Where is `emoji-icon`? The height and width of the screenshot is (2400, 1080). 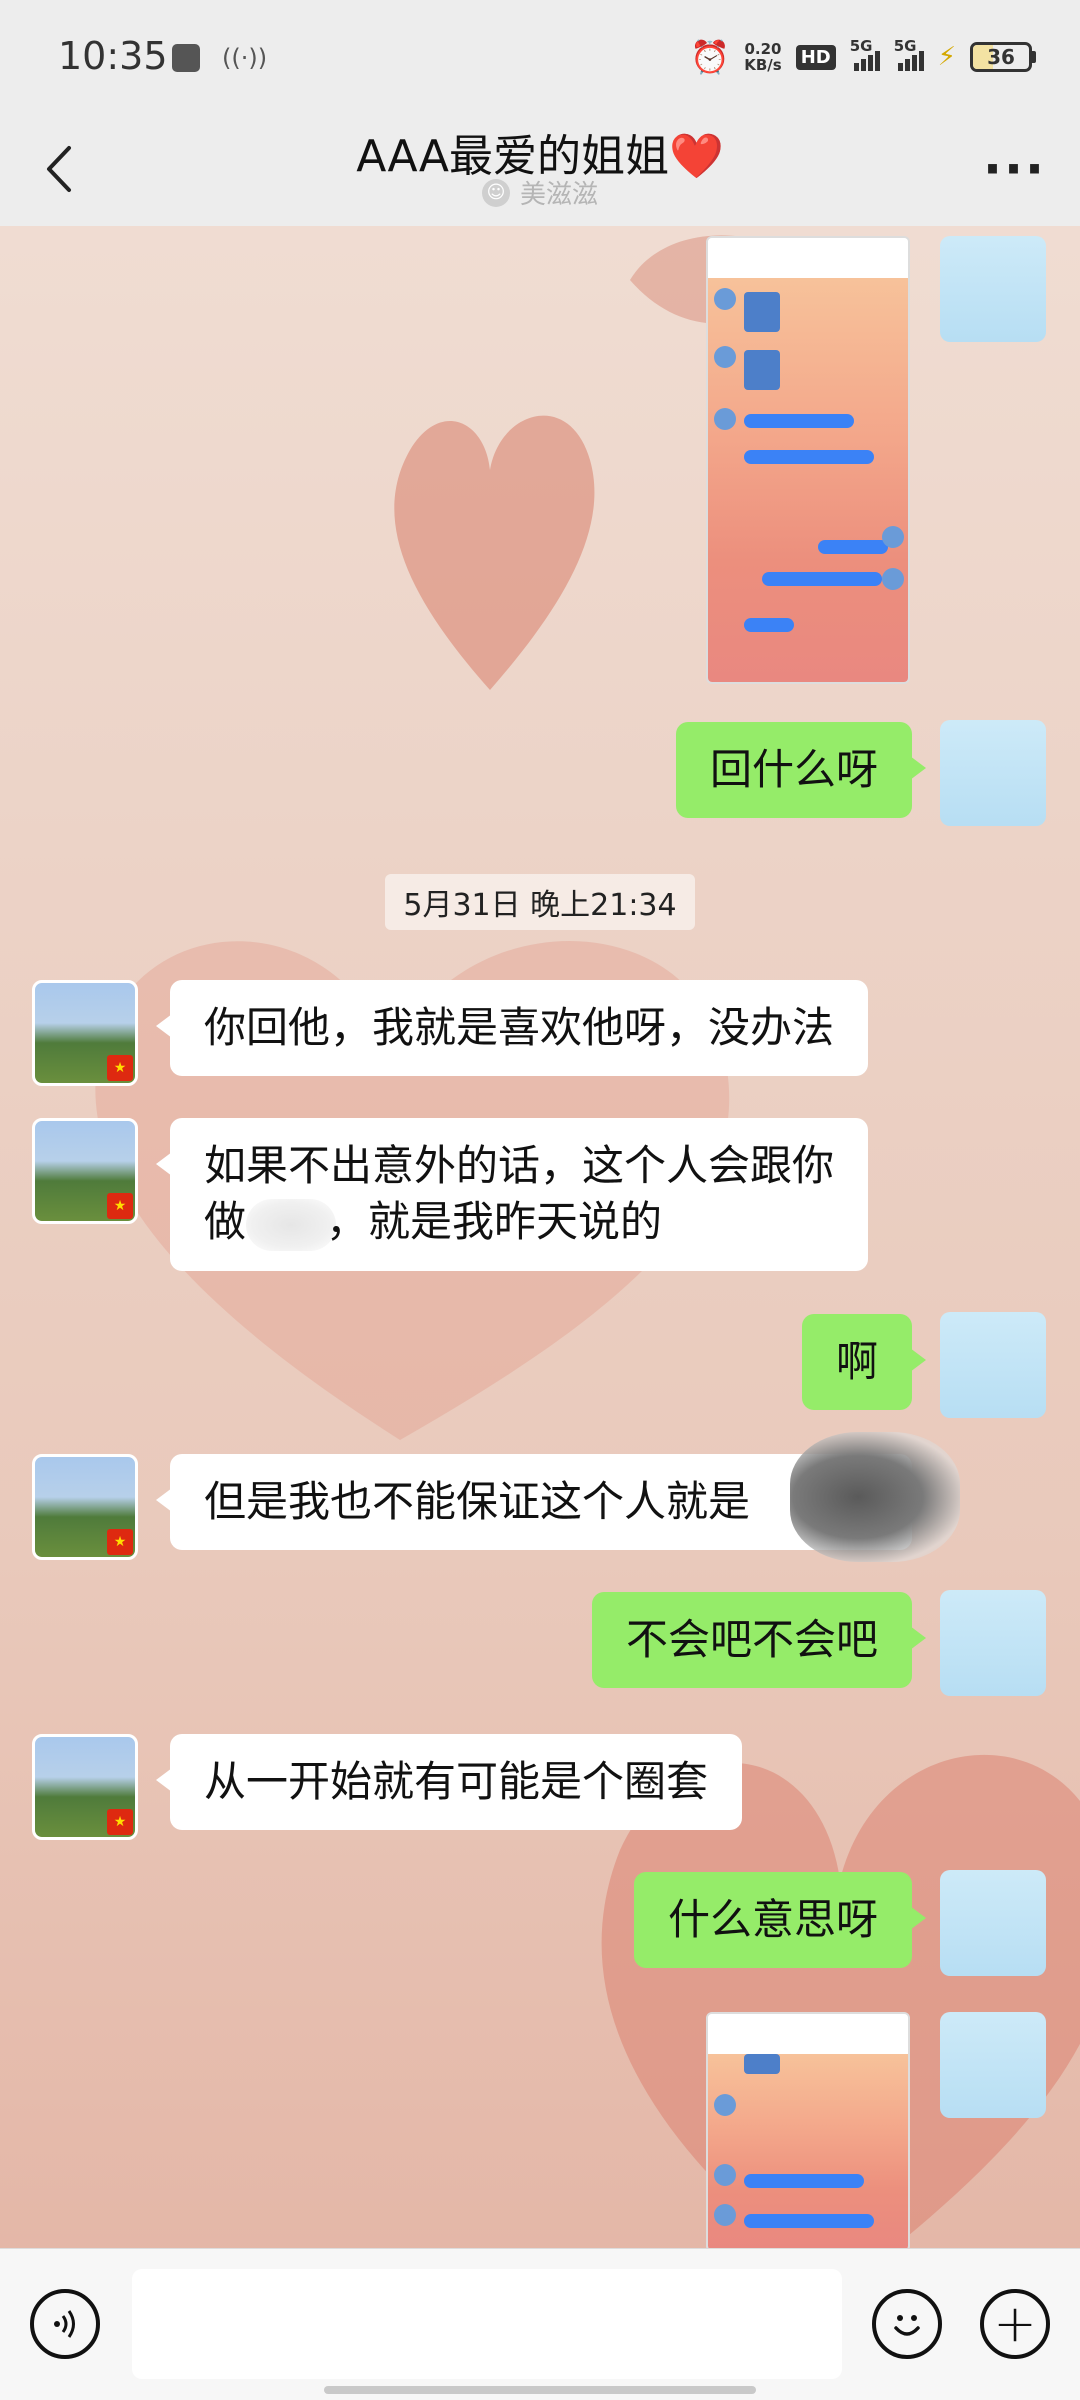
emoji-icon is located at coordinates (907, 2325).